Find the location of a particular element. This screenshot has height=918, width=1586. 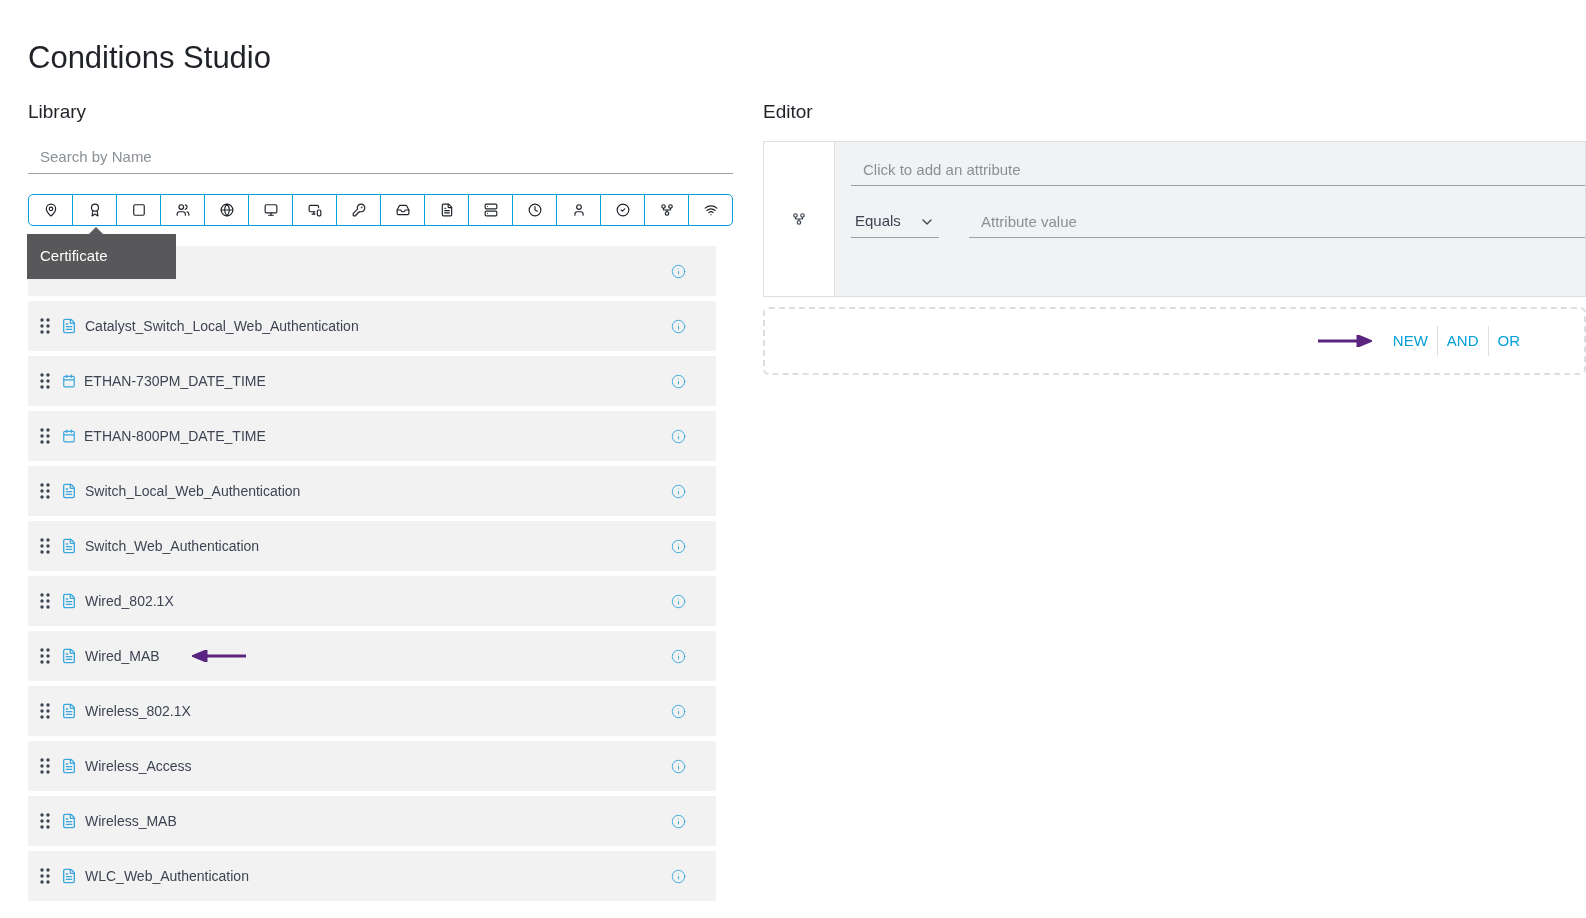

page-title: Conditions Studio is located at coordinates (149, 58).